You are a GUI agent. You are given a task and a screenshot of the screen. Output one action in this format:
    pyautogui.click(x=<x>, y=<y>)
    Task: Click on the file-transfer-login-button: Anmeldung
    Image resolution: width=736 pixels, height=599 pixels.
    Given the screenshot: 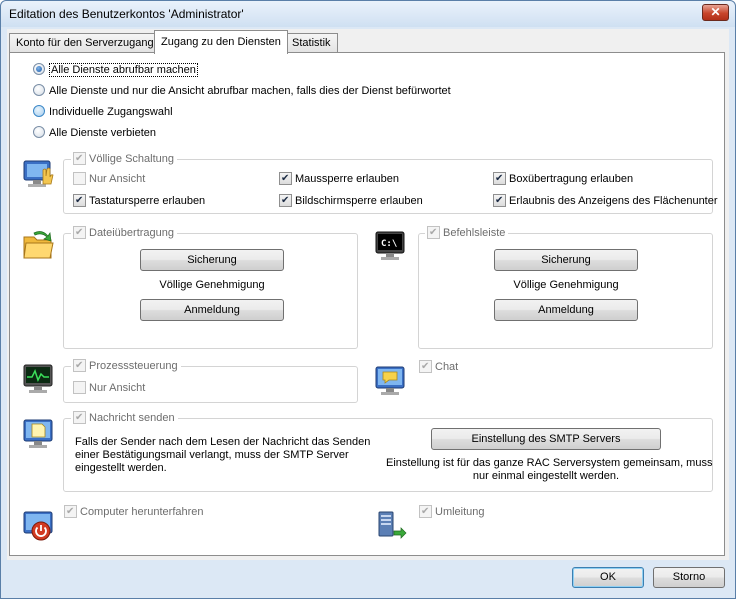 What is the action you would take?
    pyautogui.click(x=212, y=310)
    